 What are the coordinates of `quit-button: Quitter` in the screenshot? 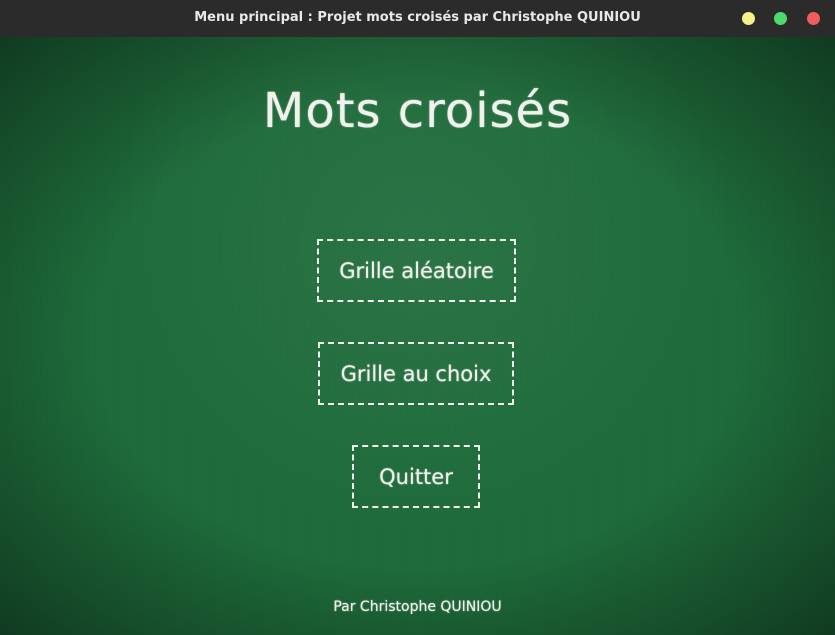 It's located at (416, 476).